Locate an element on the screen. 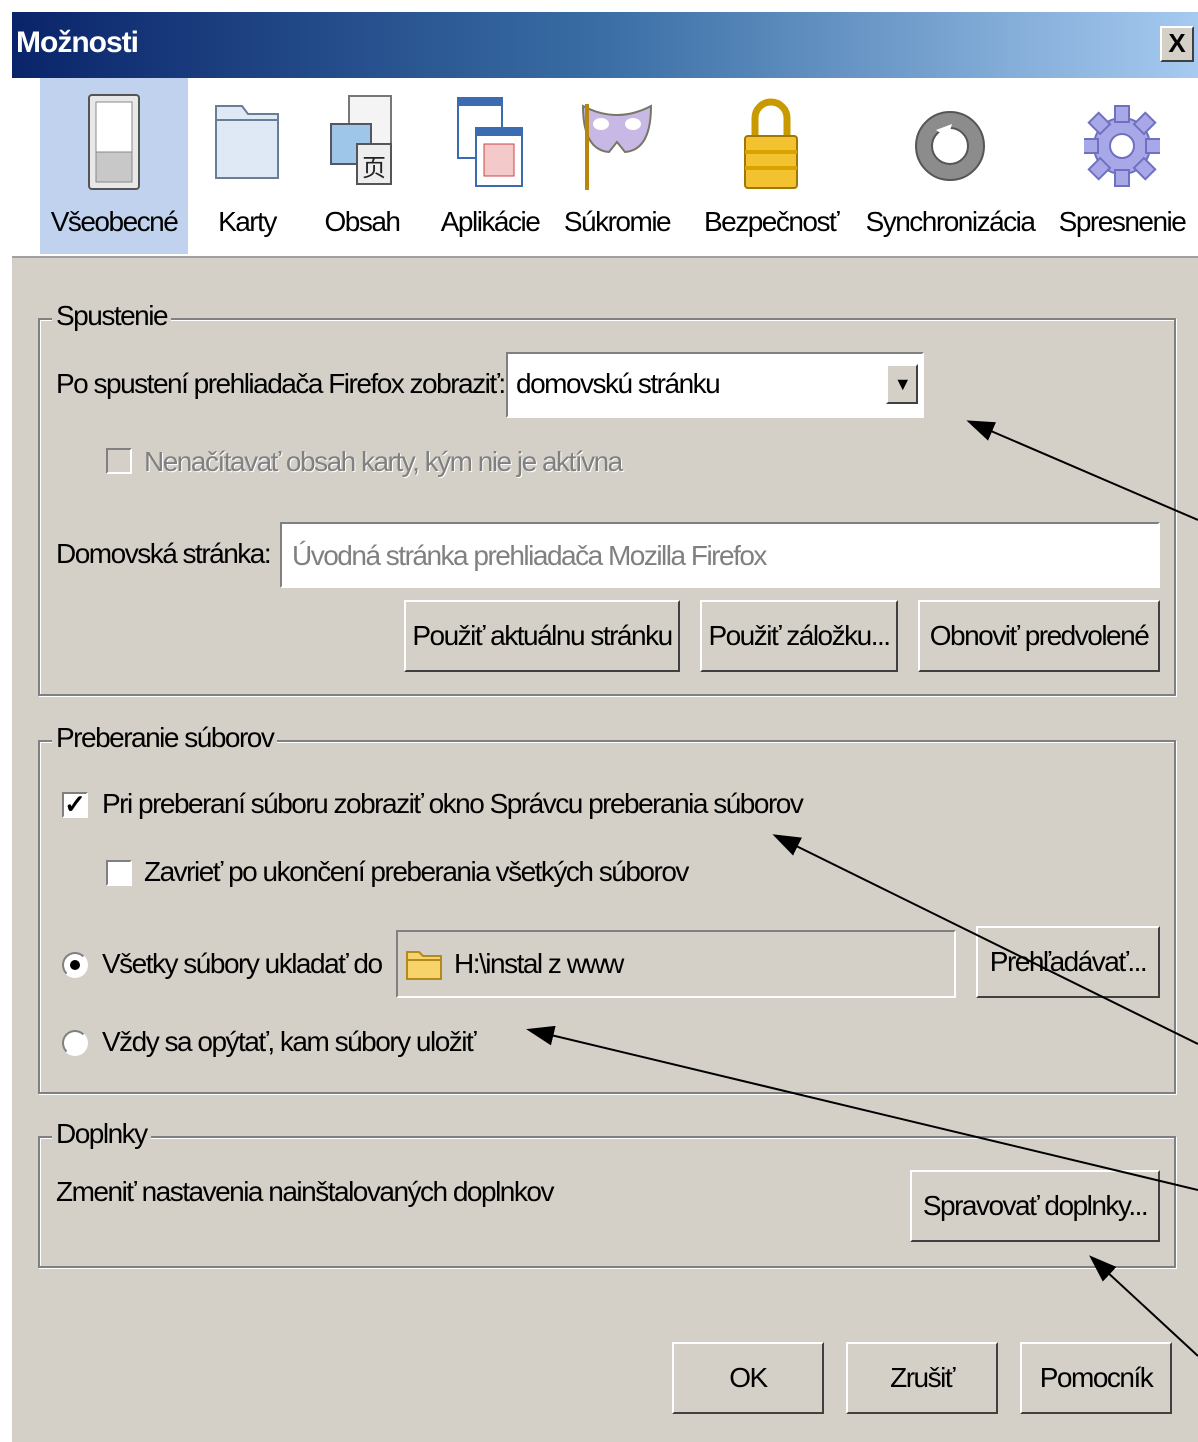 The width and height of the screenshot is (1198, 1442). arrow-startup is located at coordinates (1082, 470).